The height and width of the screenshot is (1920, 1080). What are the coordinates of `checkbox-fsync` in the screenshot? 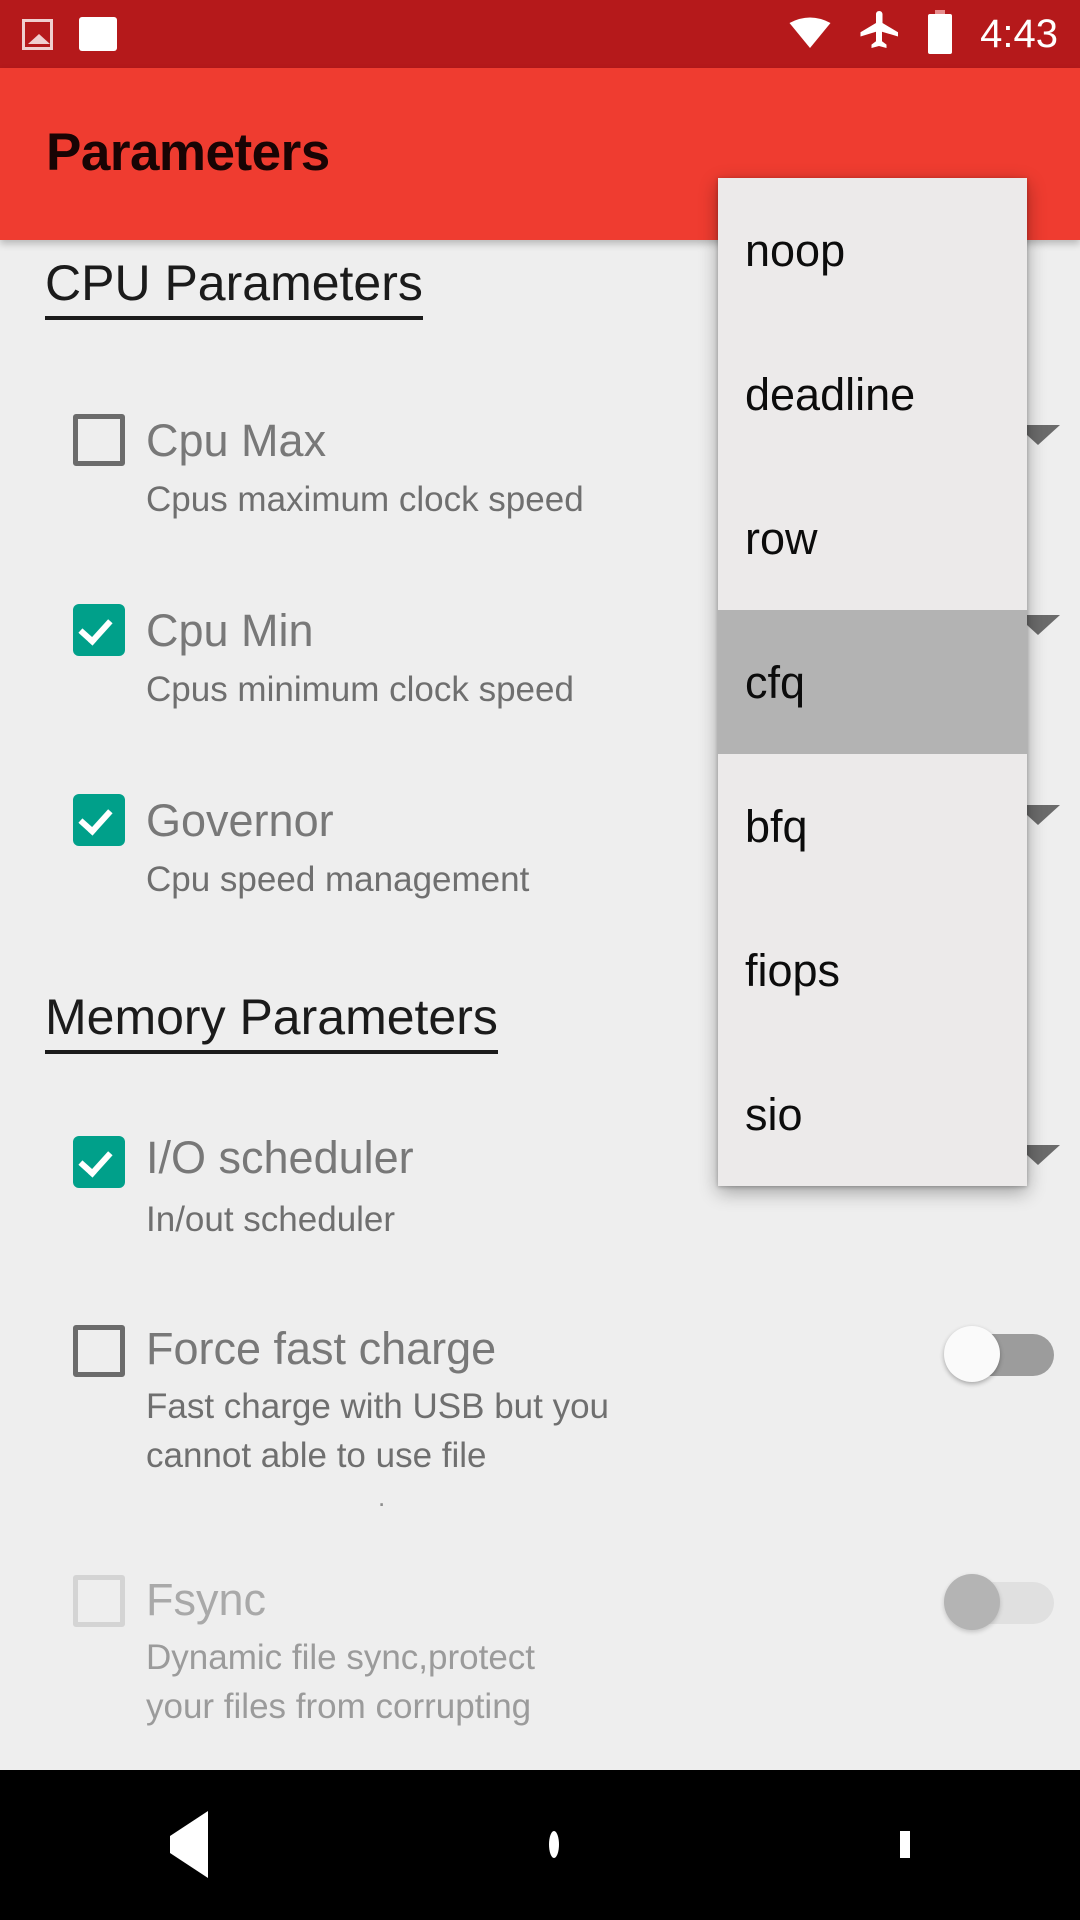 It's located at (99, 1601).